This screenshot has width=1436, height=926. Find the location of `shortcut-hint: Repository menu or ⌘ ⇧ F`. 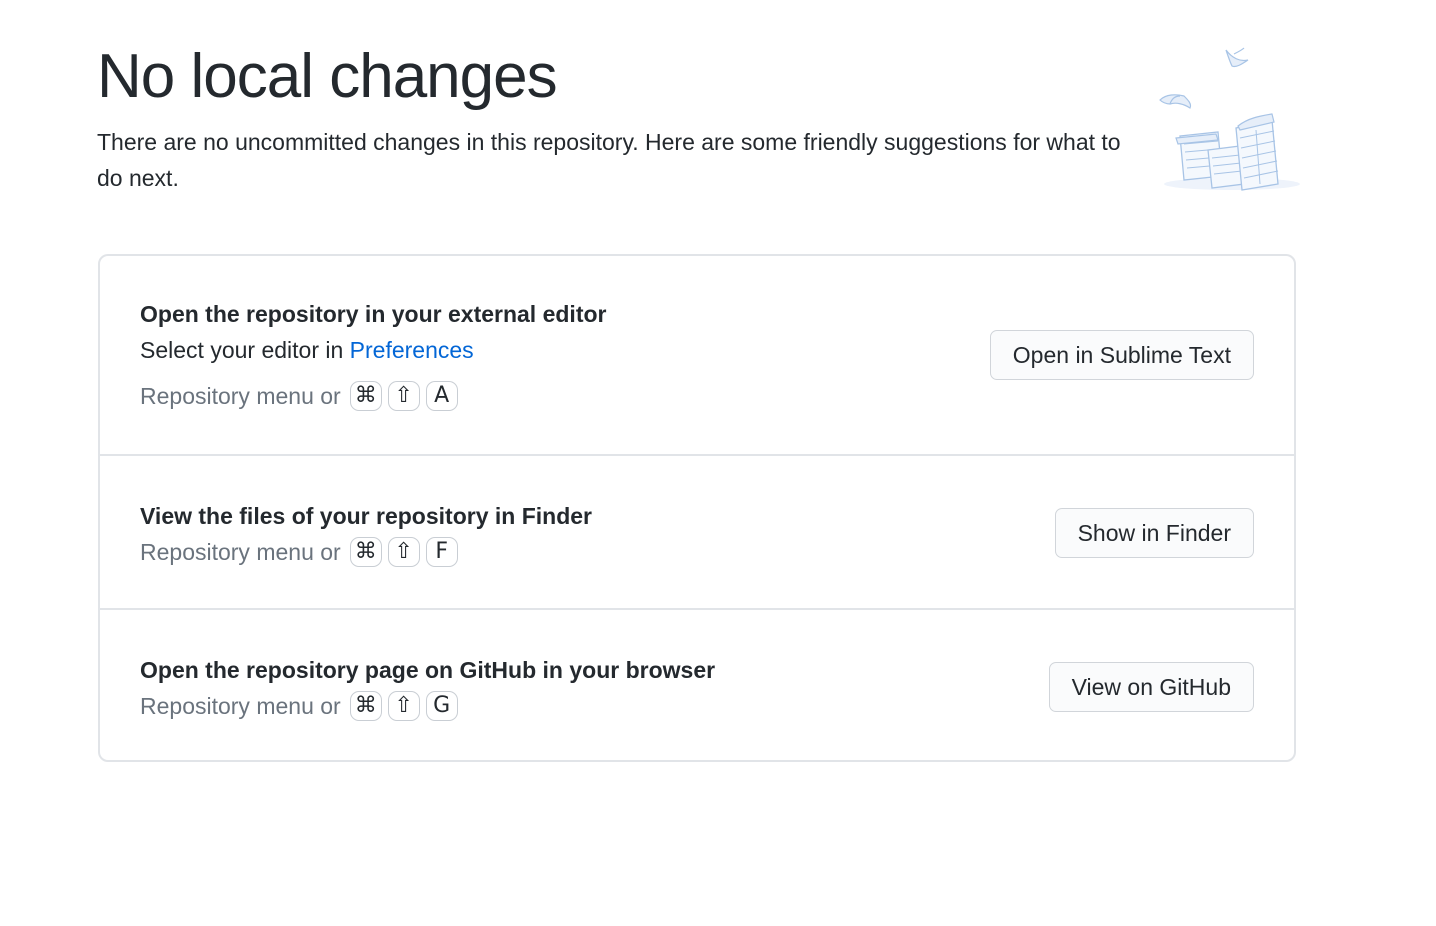

shortcut-hint: Repository menu or ⌘ ⇧ F is located at coordinates (366, 552).